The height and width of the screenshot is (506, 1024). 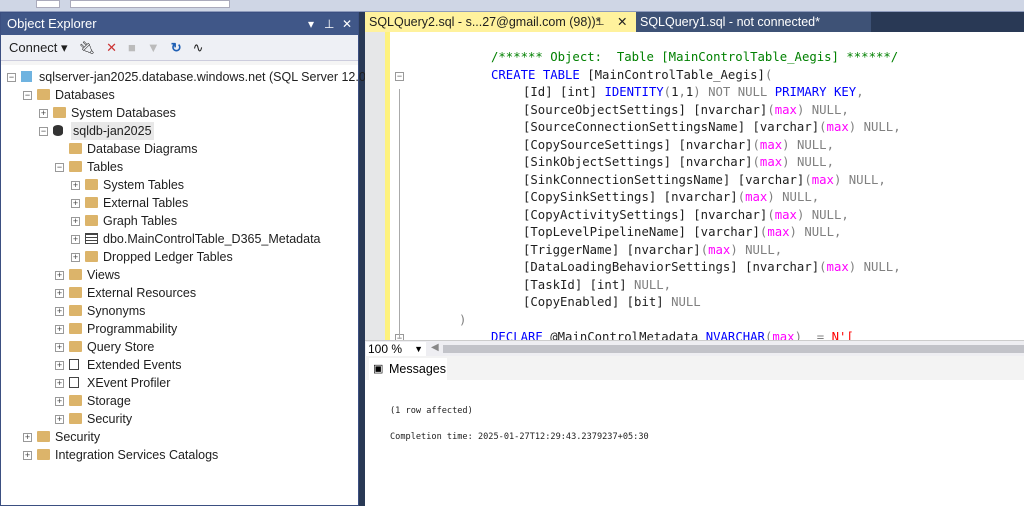 I want to click on code-token: IDENTITY, so click(x=634, y=92).